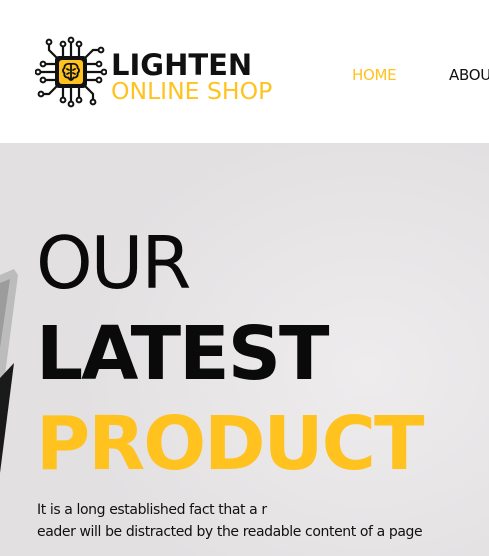  Describe the element at coordinates (71, 72) in the screenshot. I see `circuit-brain-icon` at that location.